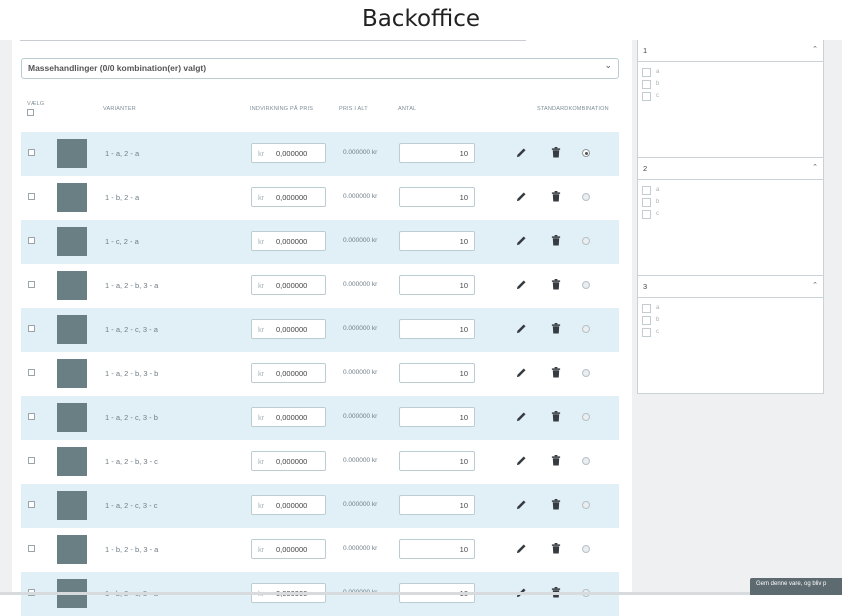 This screenshot has width=842, height=616. I want to click on attribute-group-header: 2 ⌃, so click(730, 169).